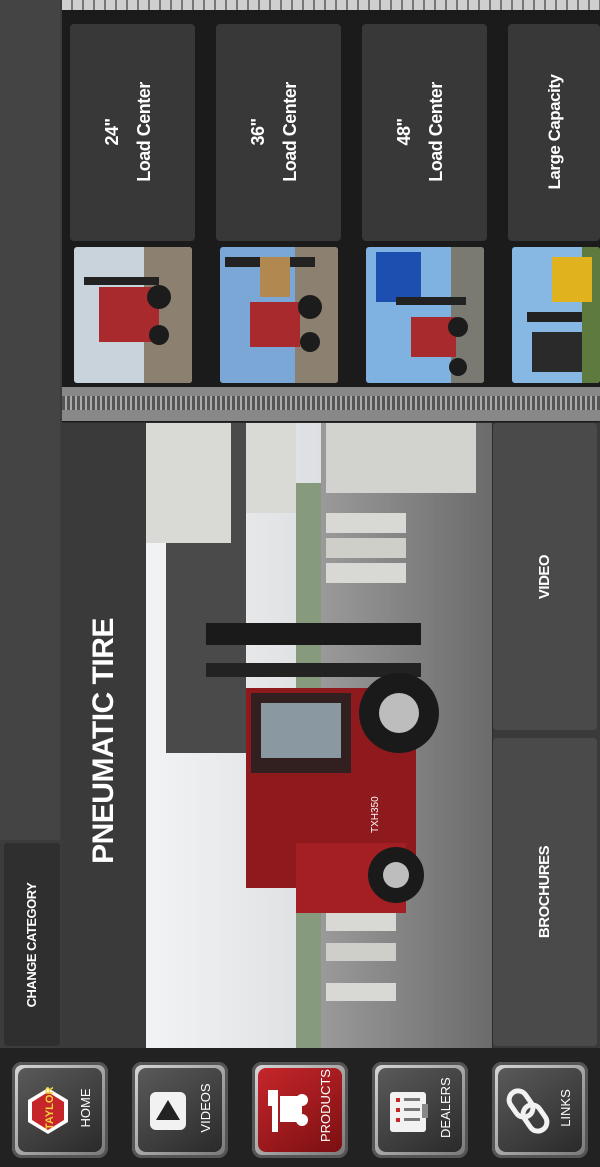 This screenshot has width=600, height=1167. What do you see at coordinates (258, 132) in the screenshot?
I see `card-line1: 36"` at bounding box center [258, 132].